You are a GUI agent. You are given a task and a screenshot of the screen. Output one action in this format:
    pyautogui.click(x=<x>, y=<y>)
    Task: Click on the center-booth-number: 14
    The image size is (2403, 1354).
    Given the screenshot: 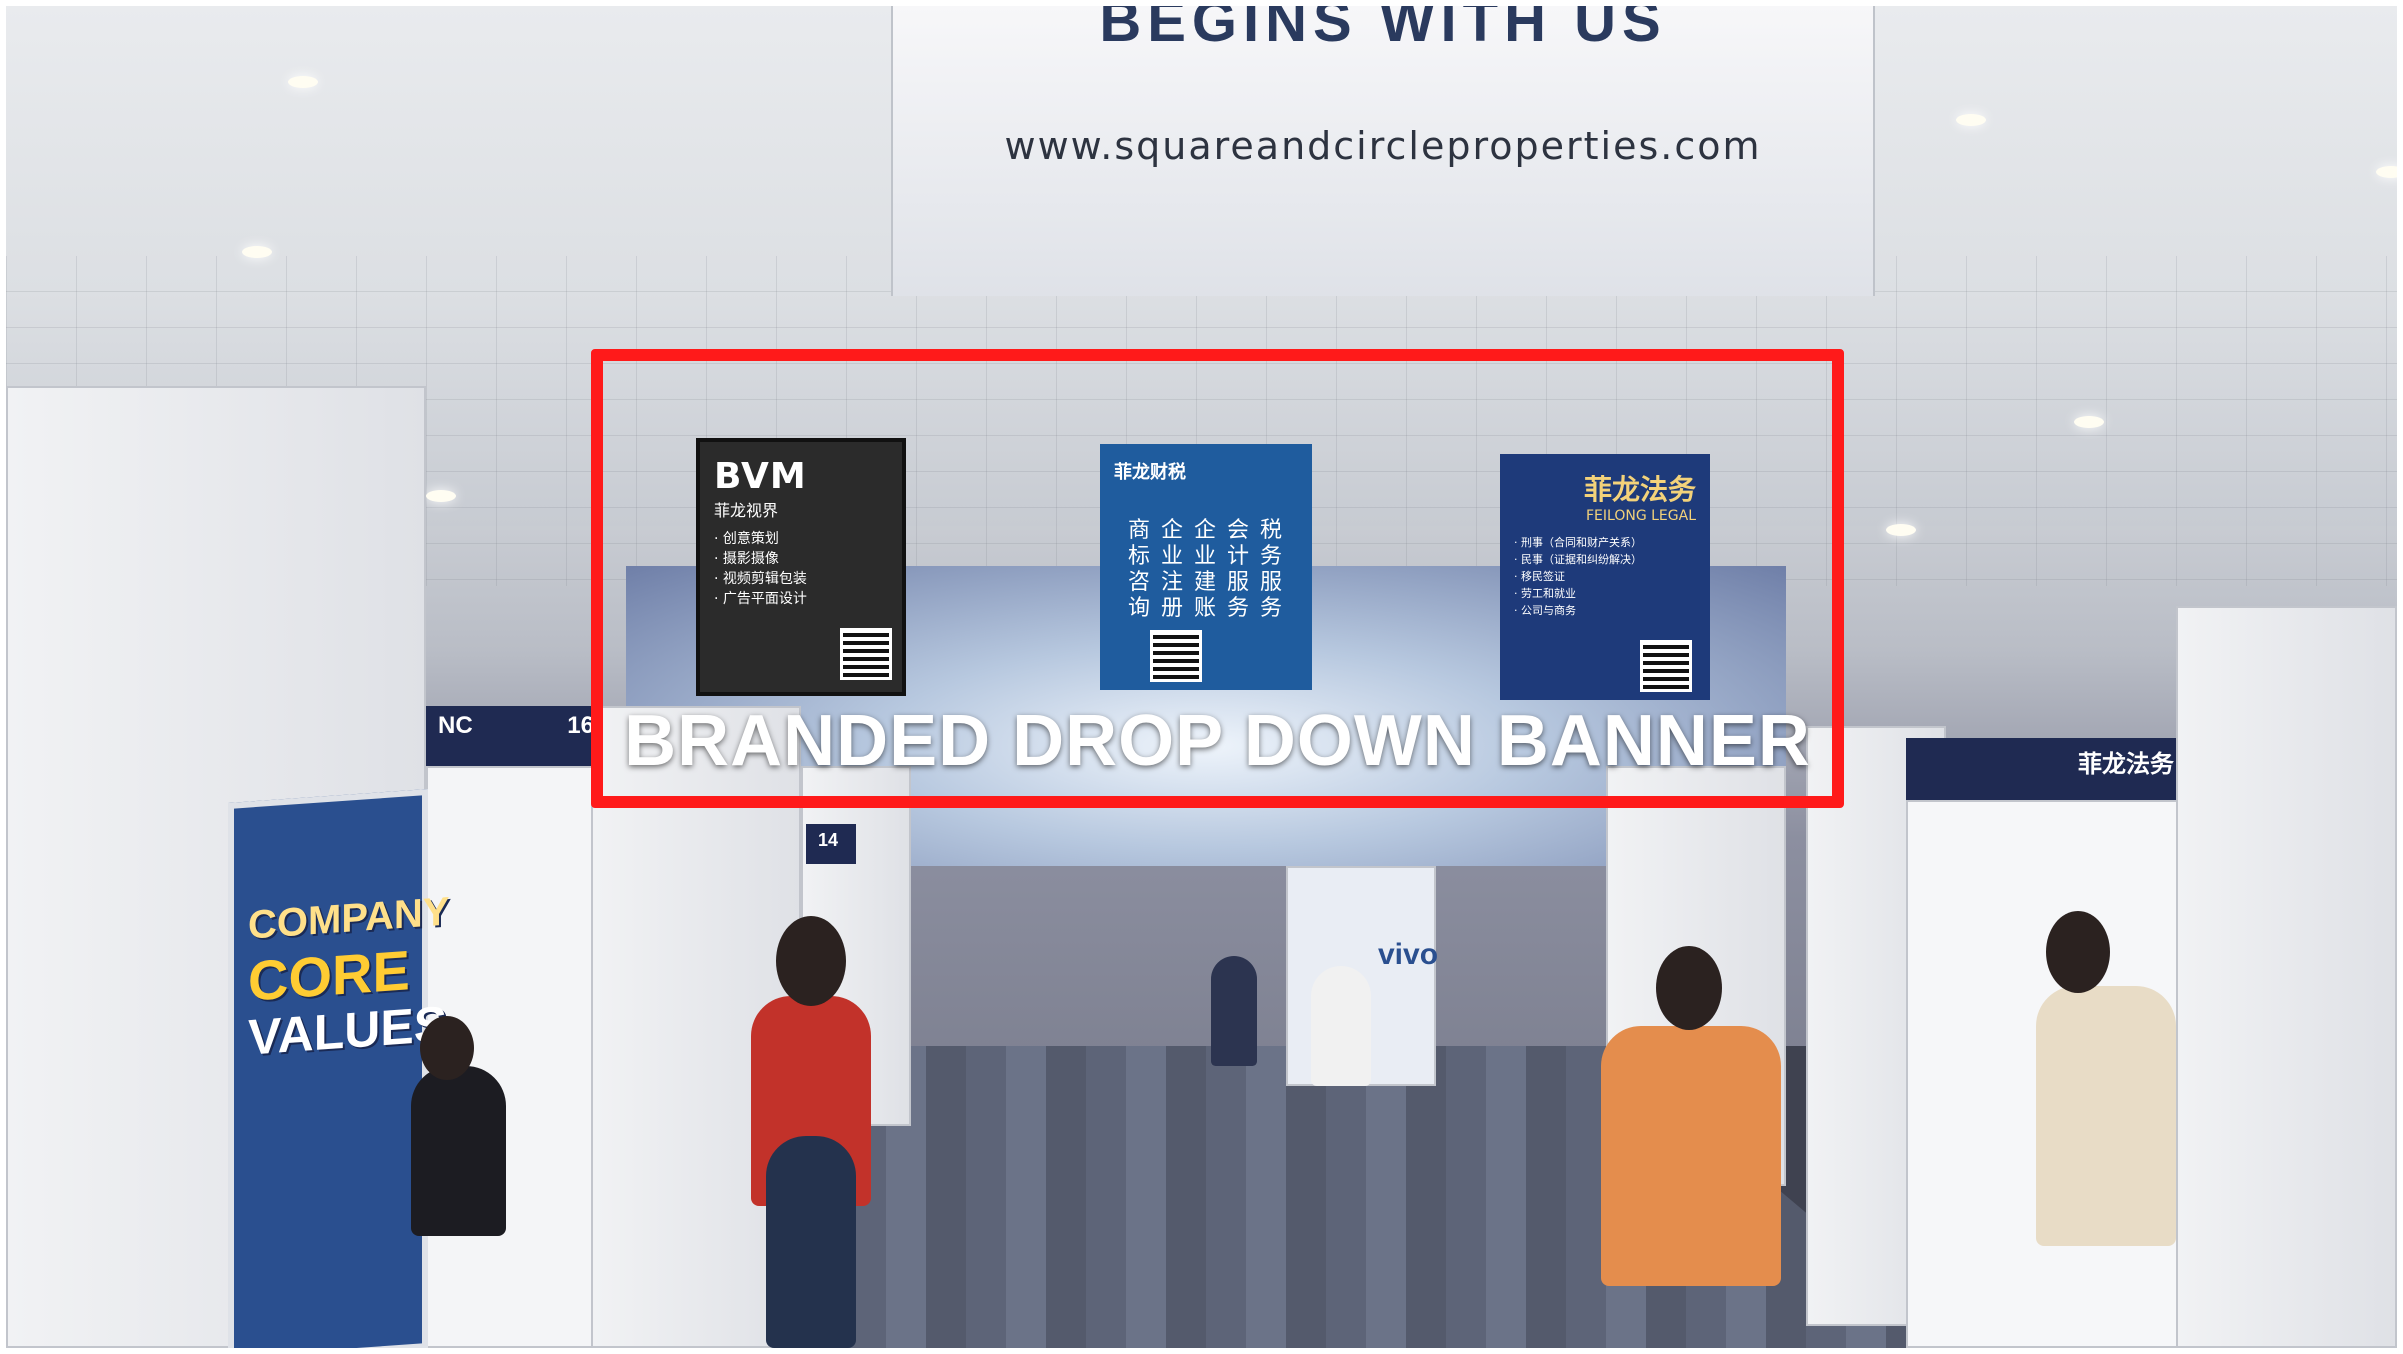 What is the action you would take?
    pyautogui.click(x=831, y=844)
    